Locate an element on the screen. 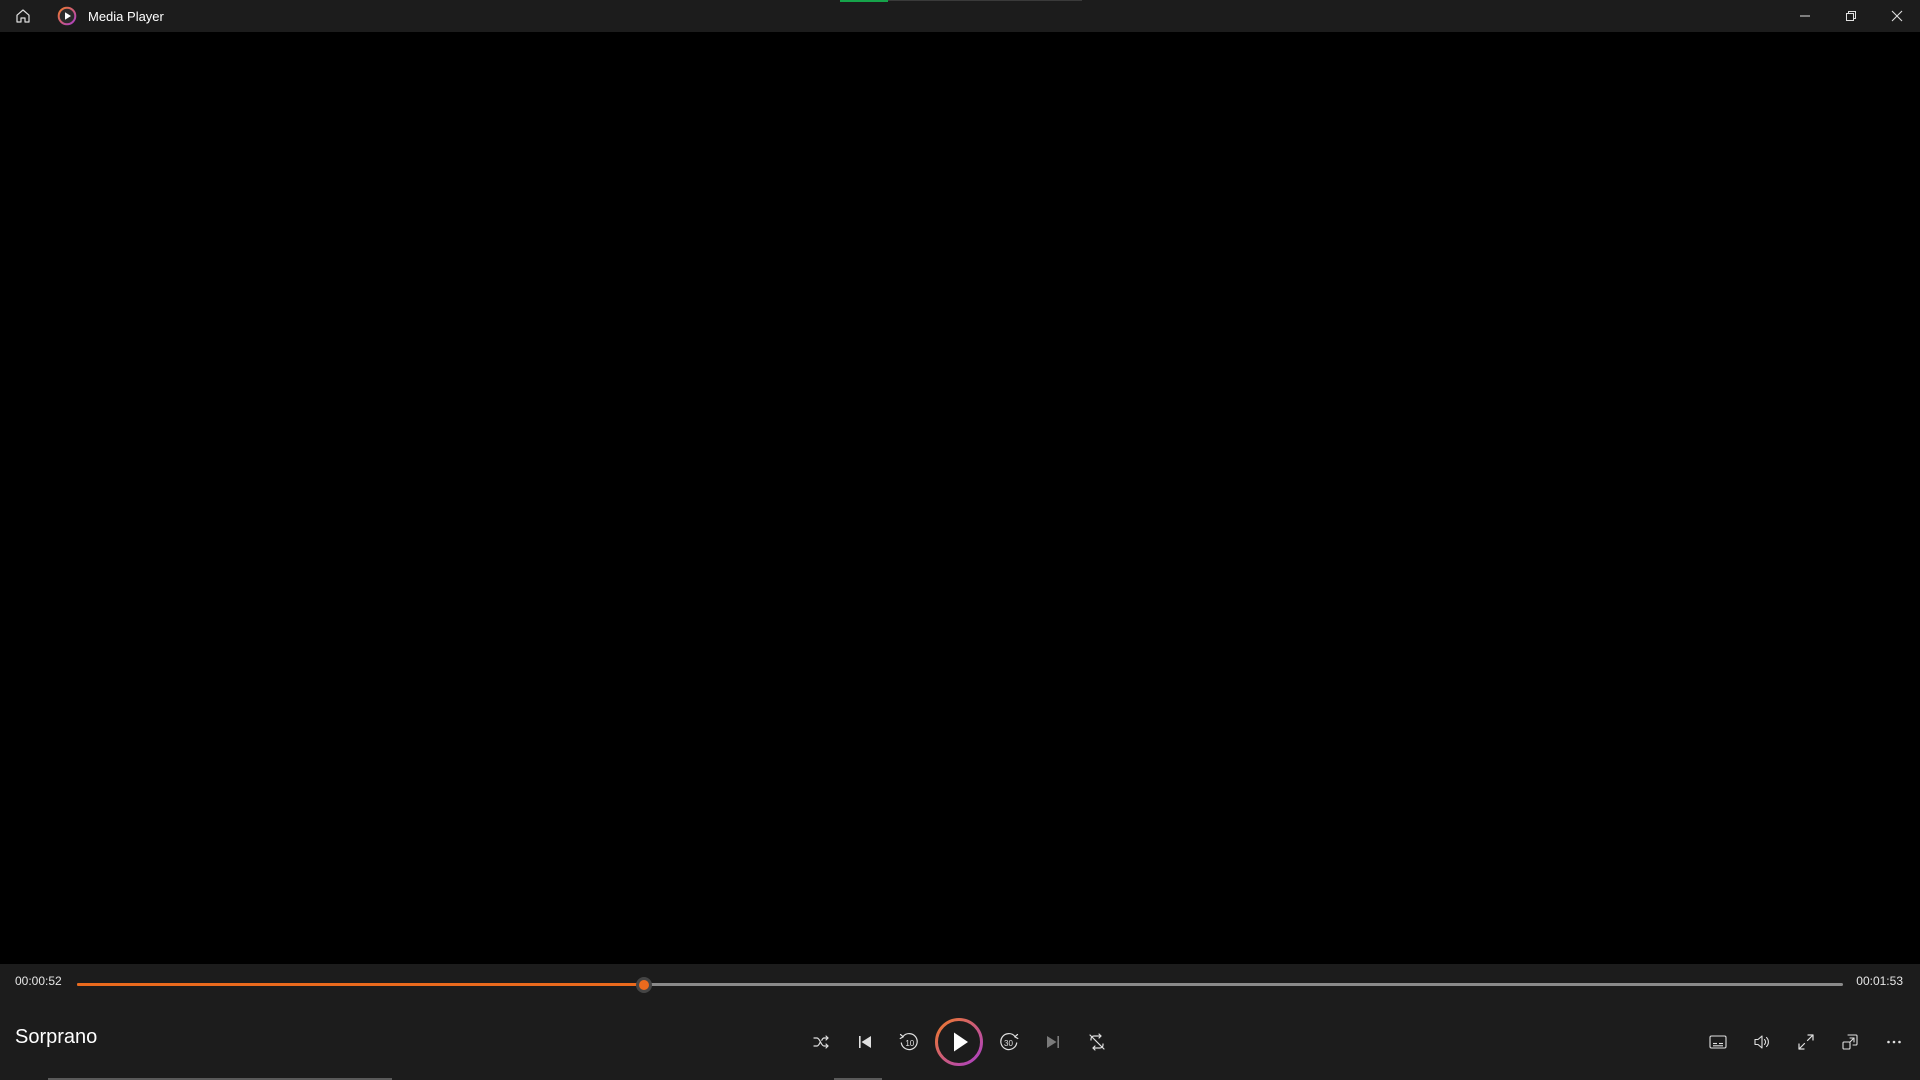  skip-back-10-icon: 10 is located at coordinates (909, 1042).